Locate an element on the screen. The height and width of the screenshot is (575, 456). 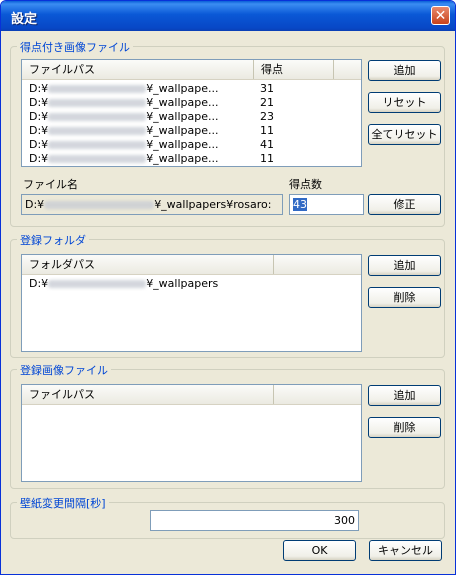
table-row: D:¥ ¥_wallpape... 21 is located at coordinates (191, 103).